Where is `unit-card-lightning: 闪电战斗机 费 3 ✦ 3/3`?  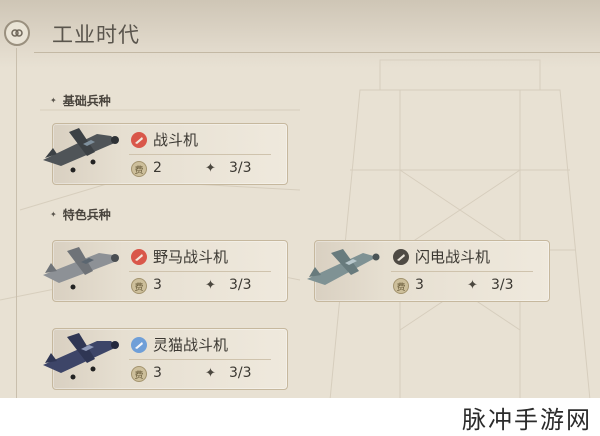 unit-card-lightning: 闪电战斗机 费 3 ✦ 3/3 is located at coordinates (428, 271).